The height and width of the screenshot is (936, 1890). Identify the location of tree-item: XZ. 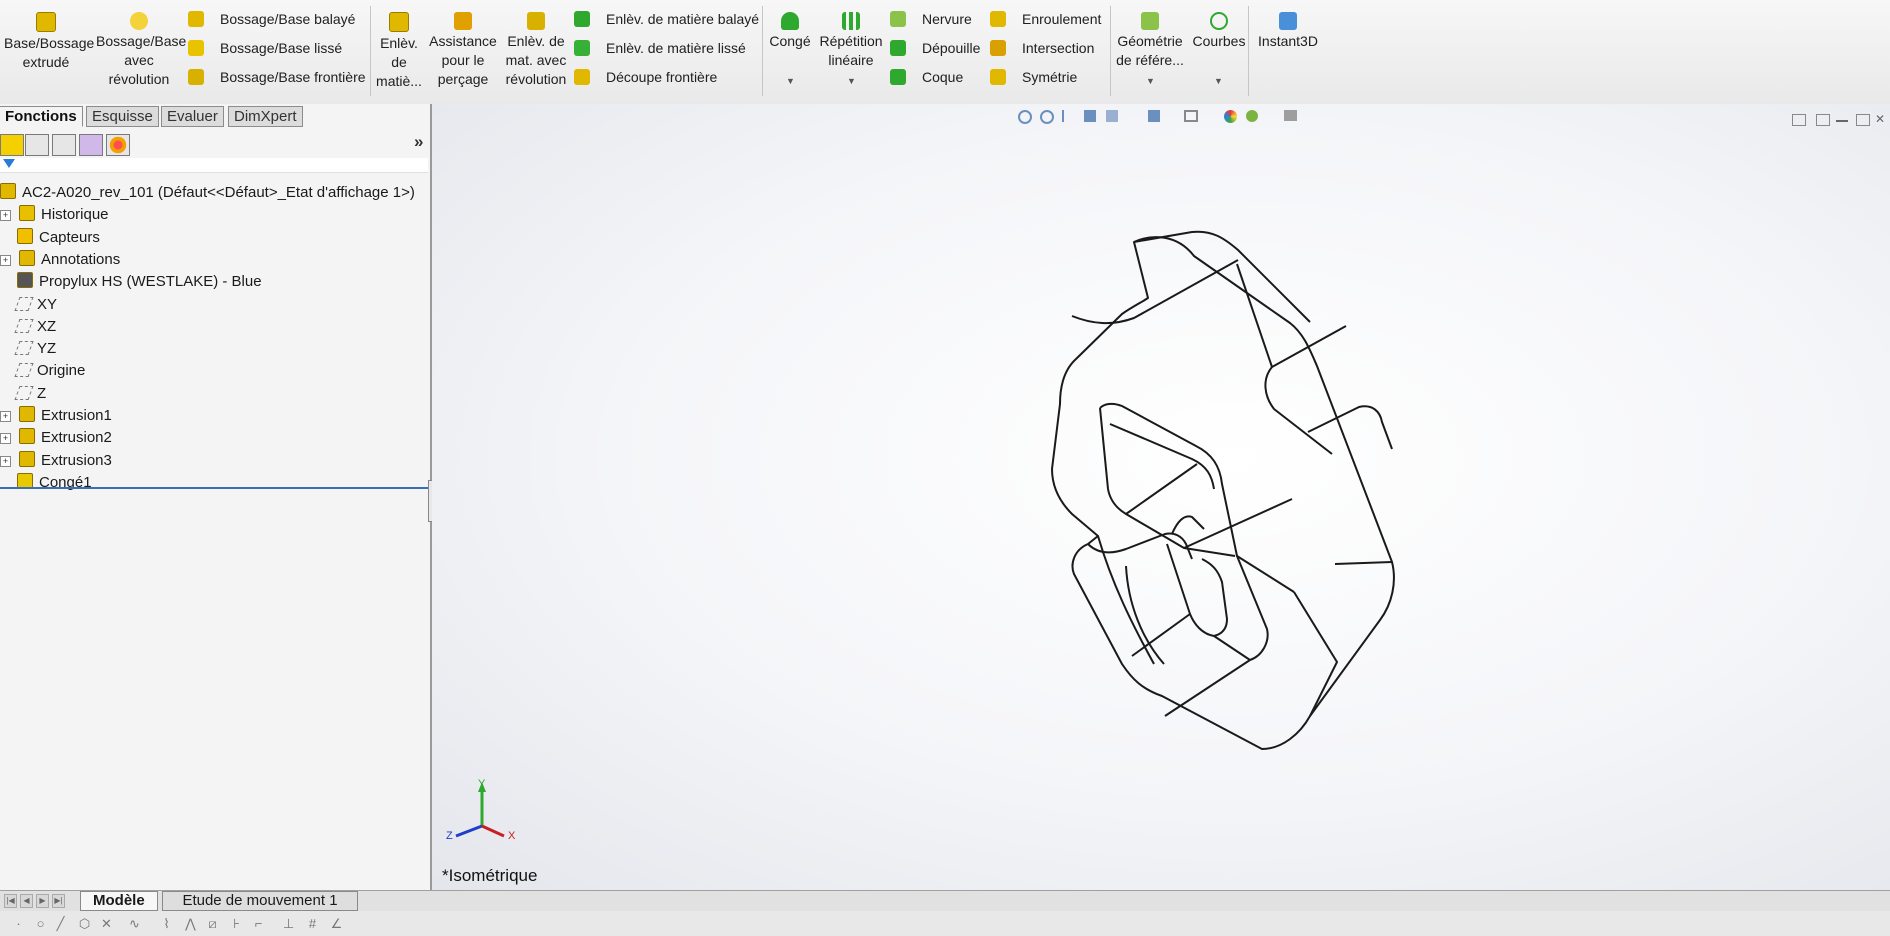
(28, 327).